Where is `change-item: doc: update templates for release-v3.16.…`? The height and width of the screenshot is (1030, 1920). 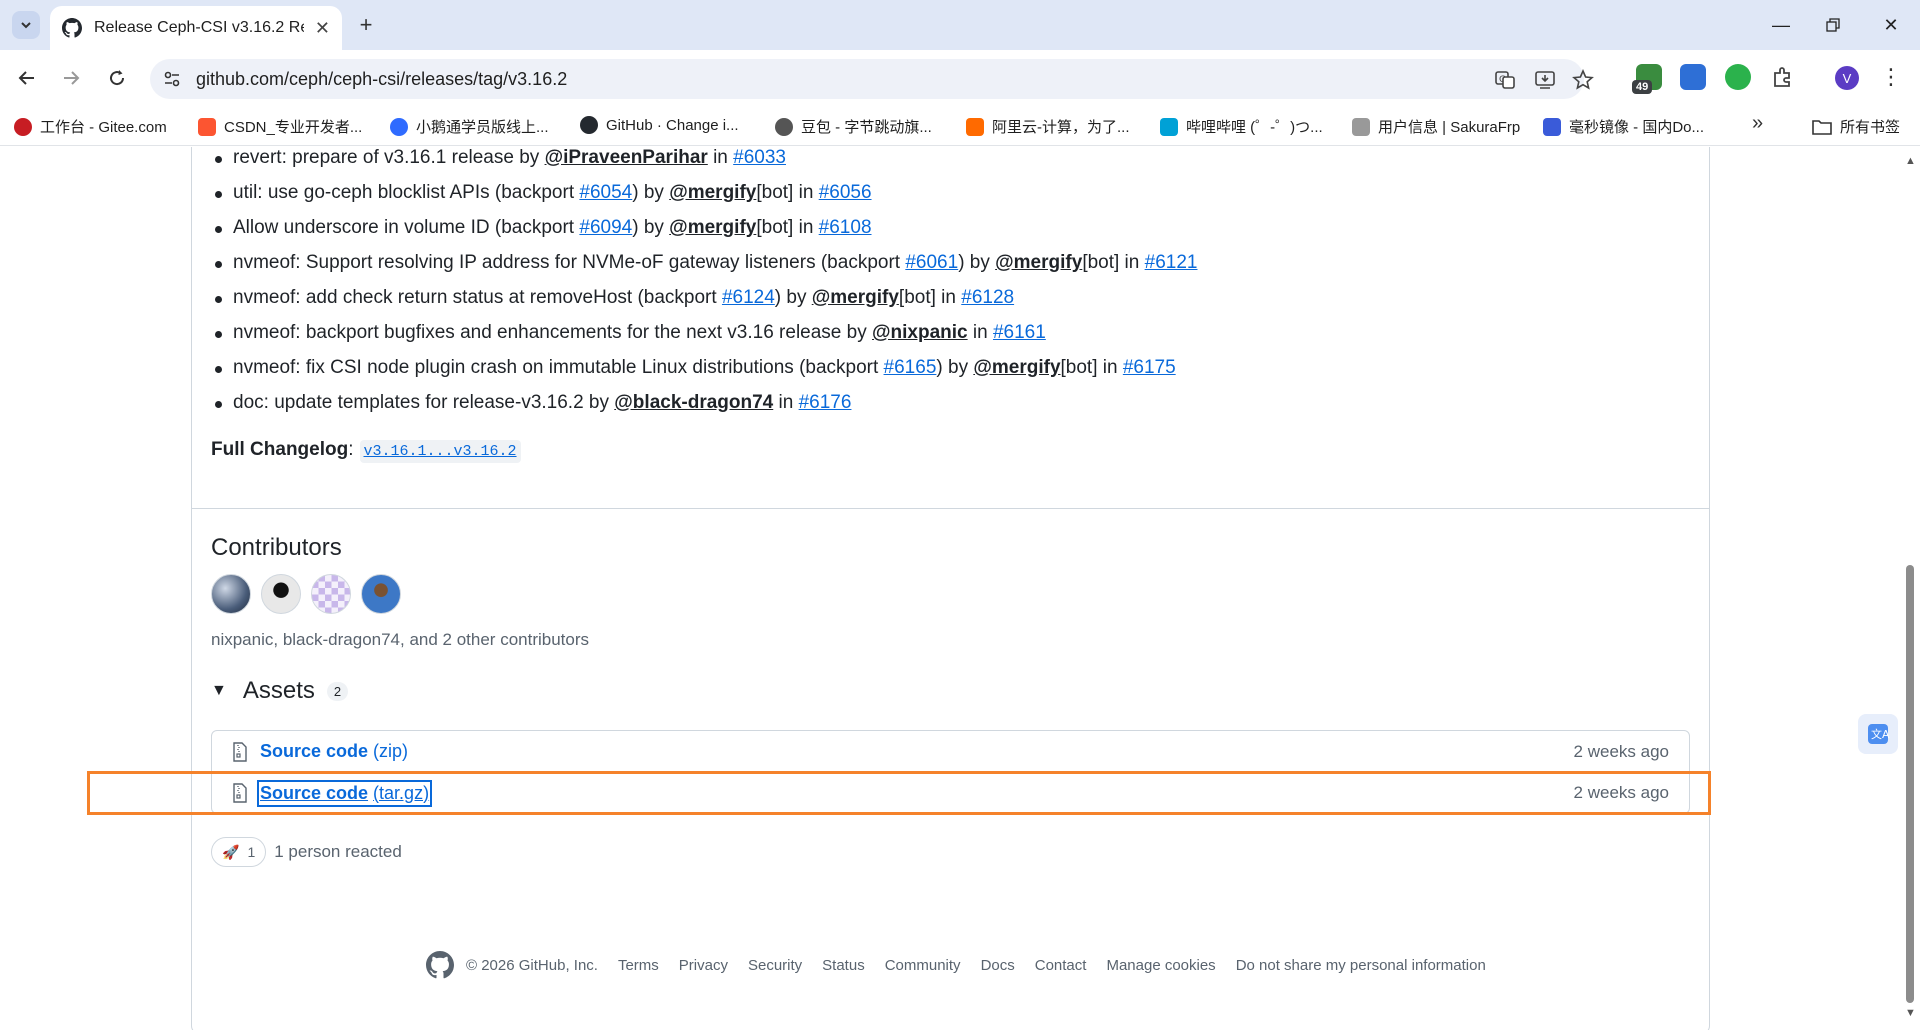
change-item: doc: update templates for release-v3.16.… is located at coordinates (705, 409).